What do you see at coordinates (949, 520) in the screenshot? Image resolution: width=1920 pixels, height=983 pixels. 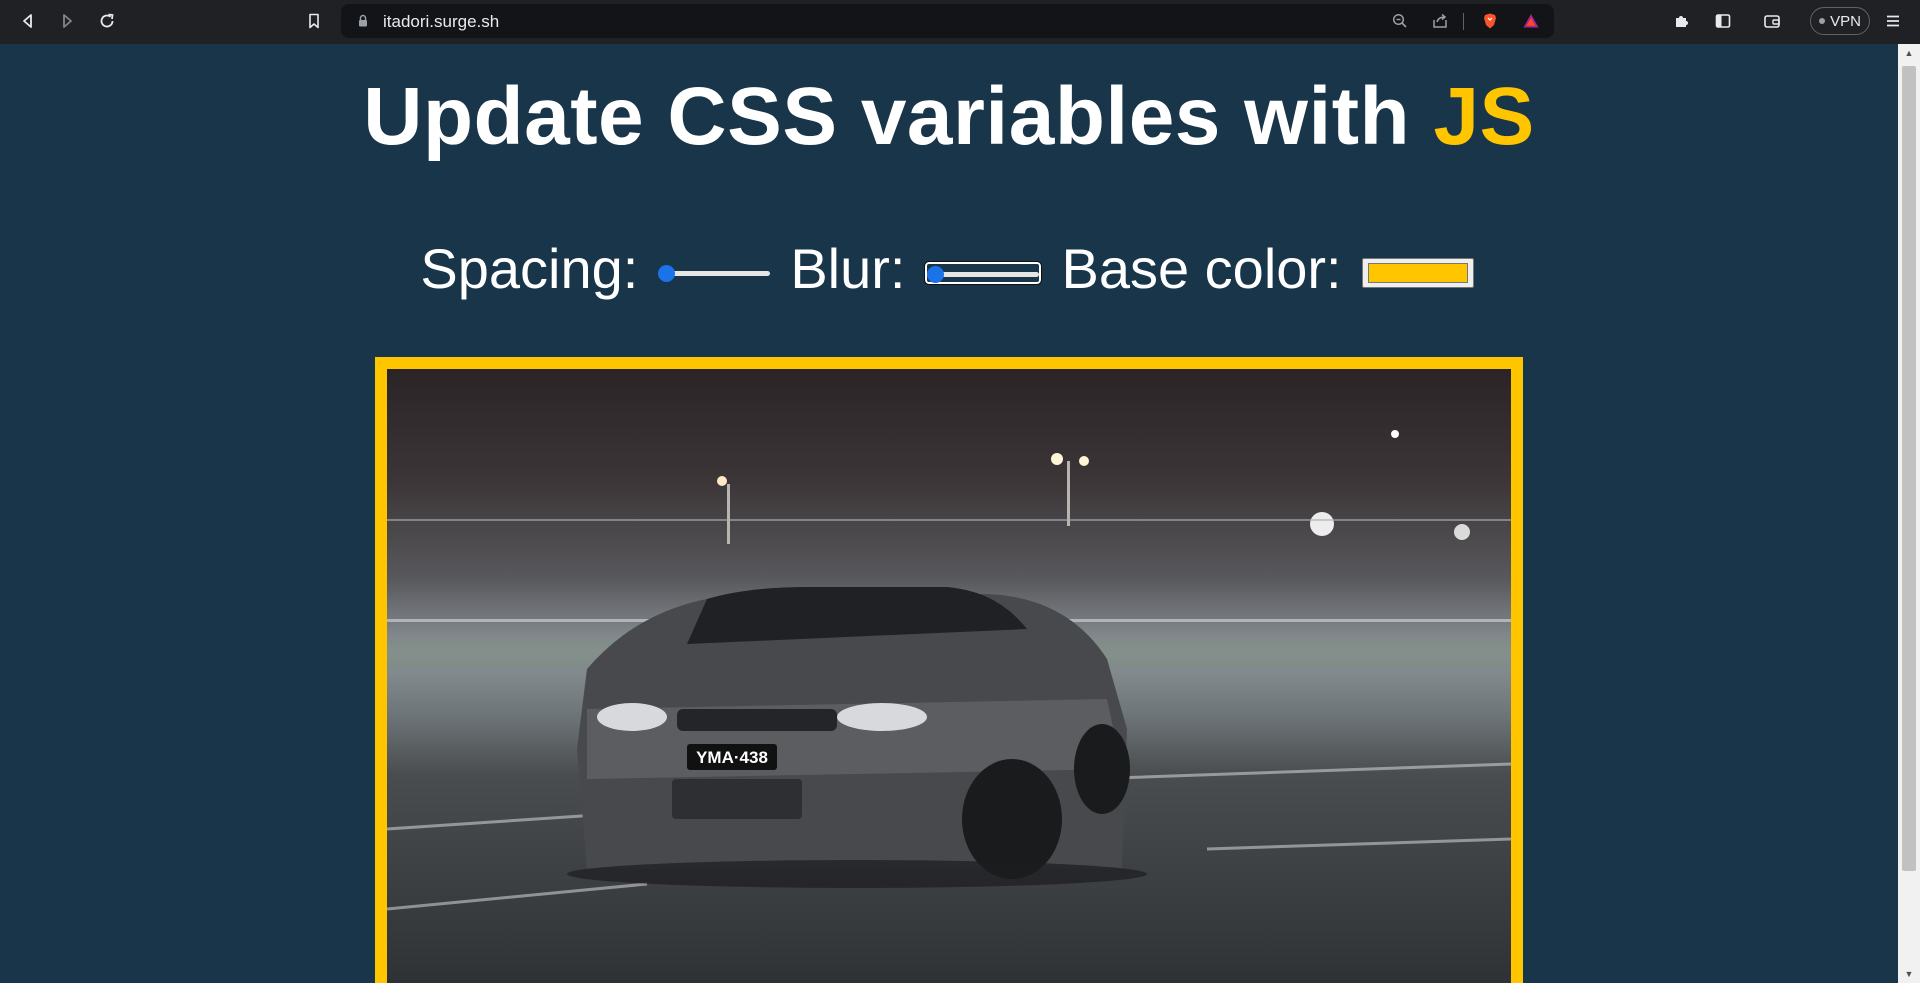 I see `fence-rail` at bounding box center [949, 520].